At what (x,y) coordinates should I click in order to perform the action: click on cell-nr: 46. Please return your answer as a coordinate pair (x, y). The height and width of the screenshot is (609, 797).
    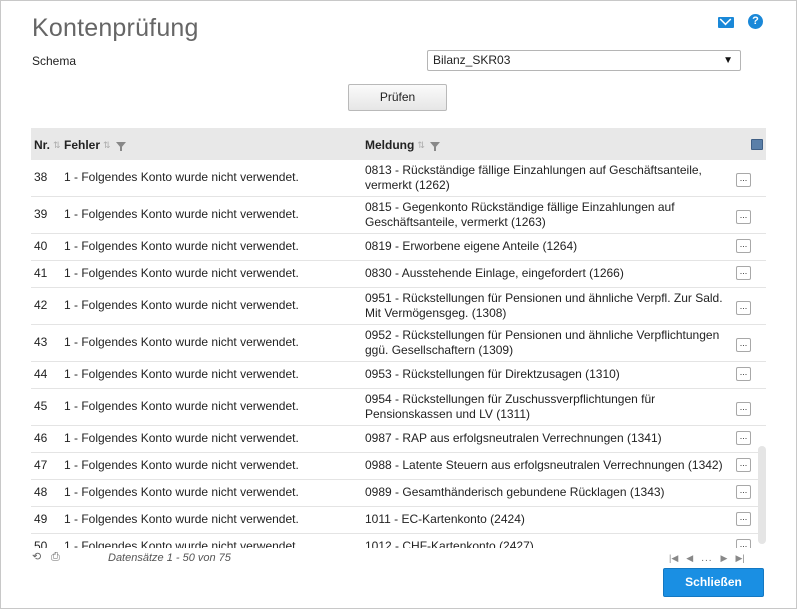
    Looking at the image, I should click on (41, 438).